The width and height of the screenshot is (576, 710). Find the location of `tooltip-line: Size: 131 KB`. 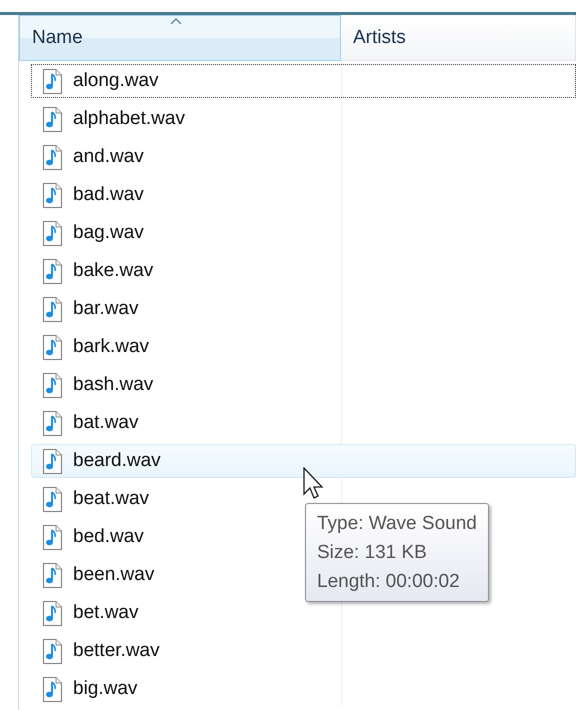

tooltip-line: Size: 131 KB is located at coordinates (372, 553).